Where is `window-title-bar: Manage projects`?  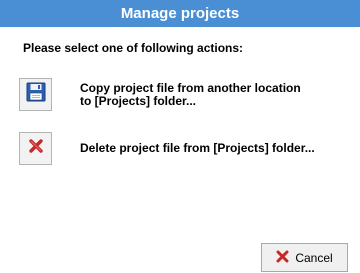
window-title-bar: Manage projects is located at coordinates (180, 13).